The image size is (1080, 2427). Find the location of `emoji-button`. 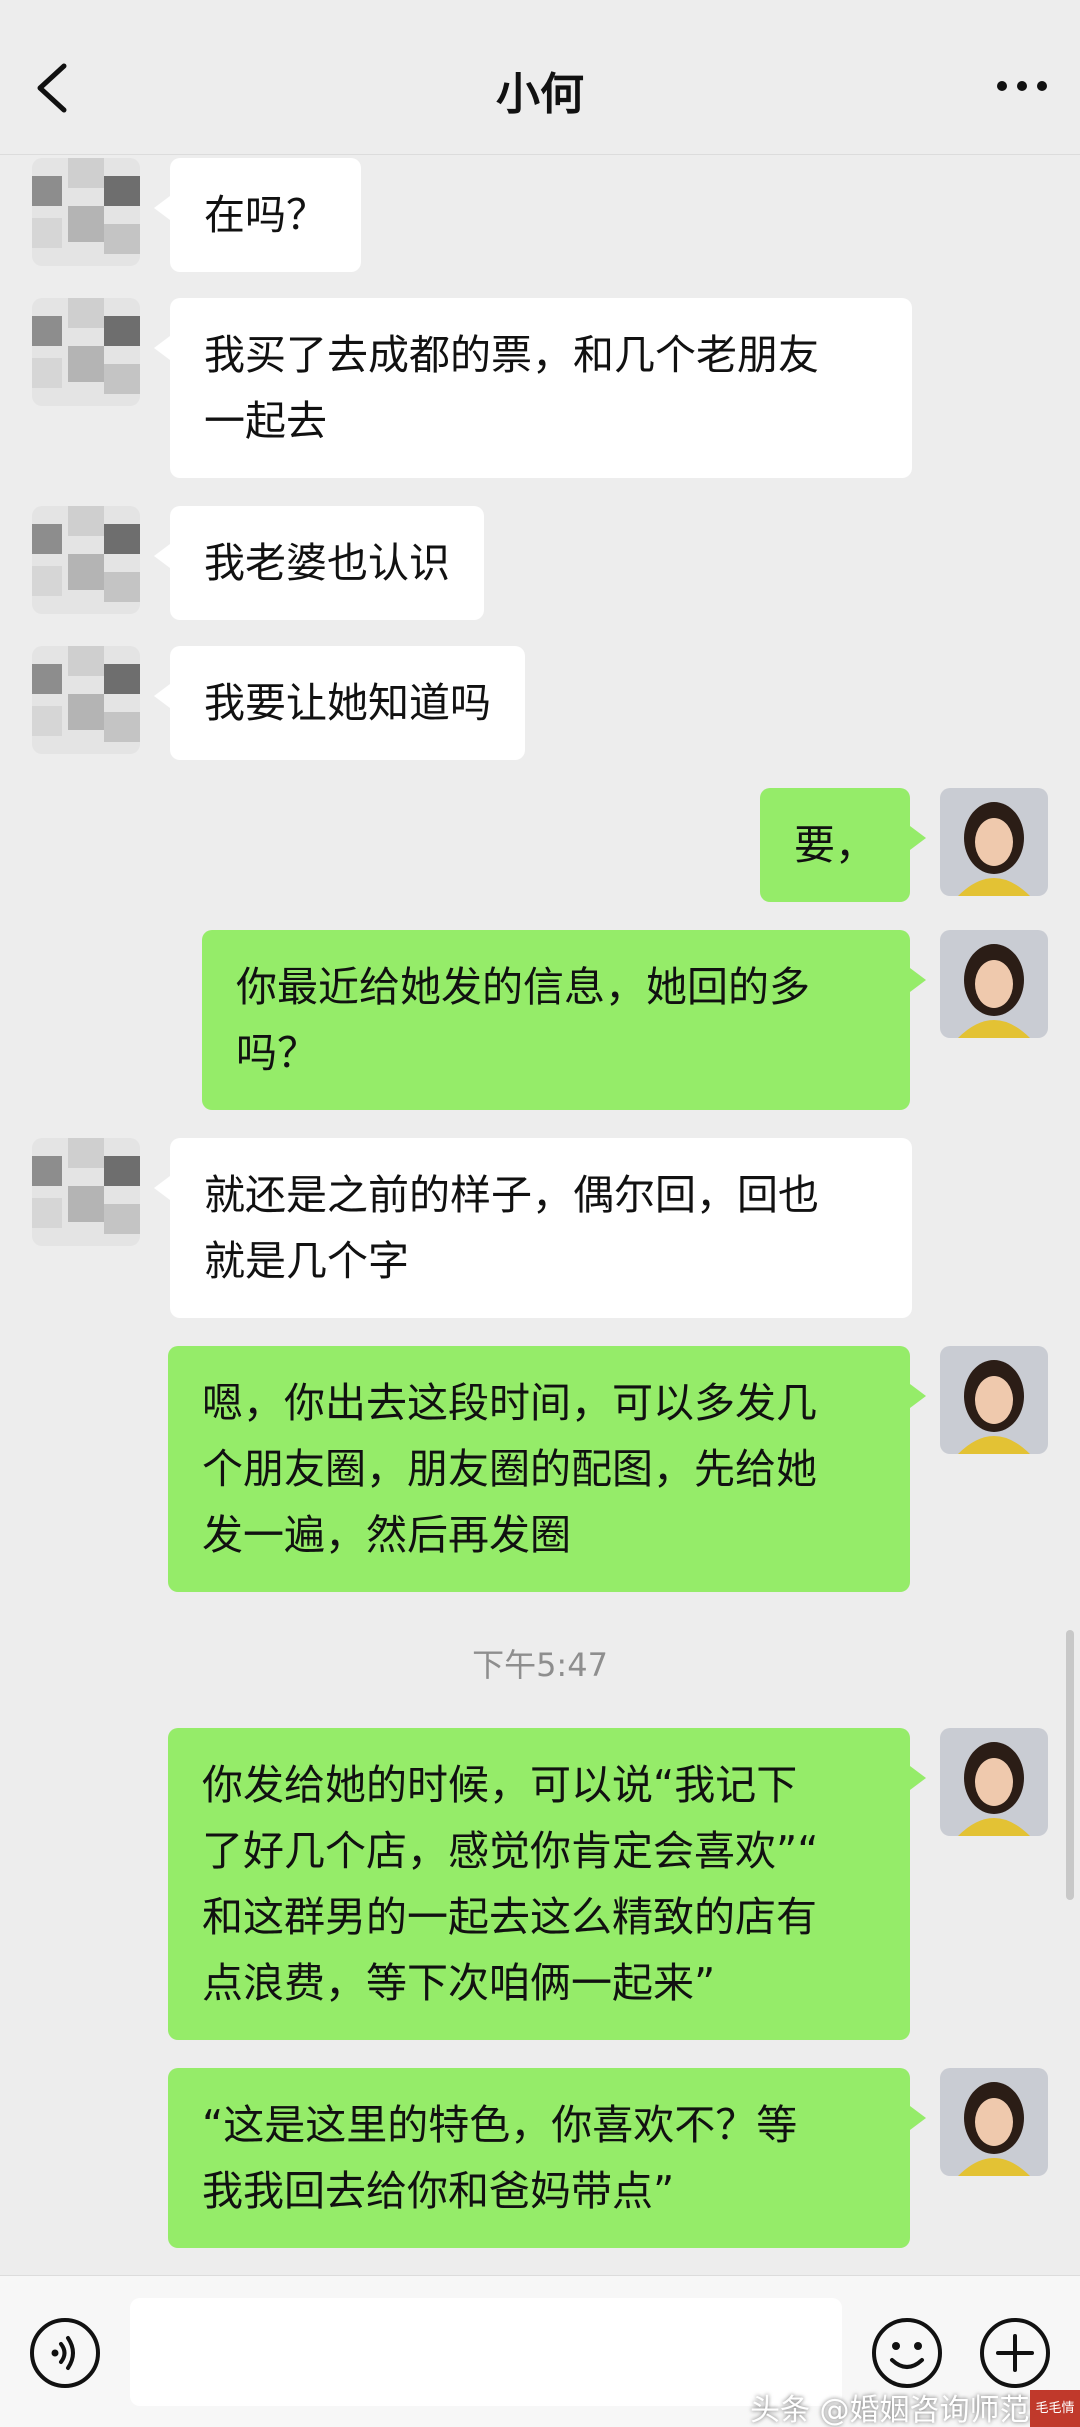

emoji-button is located at coordinates (907, 2353).